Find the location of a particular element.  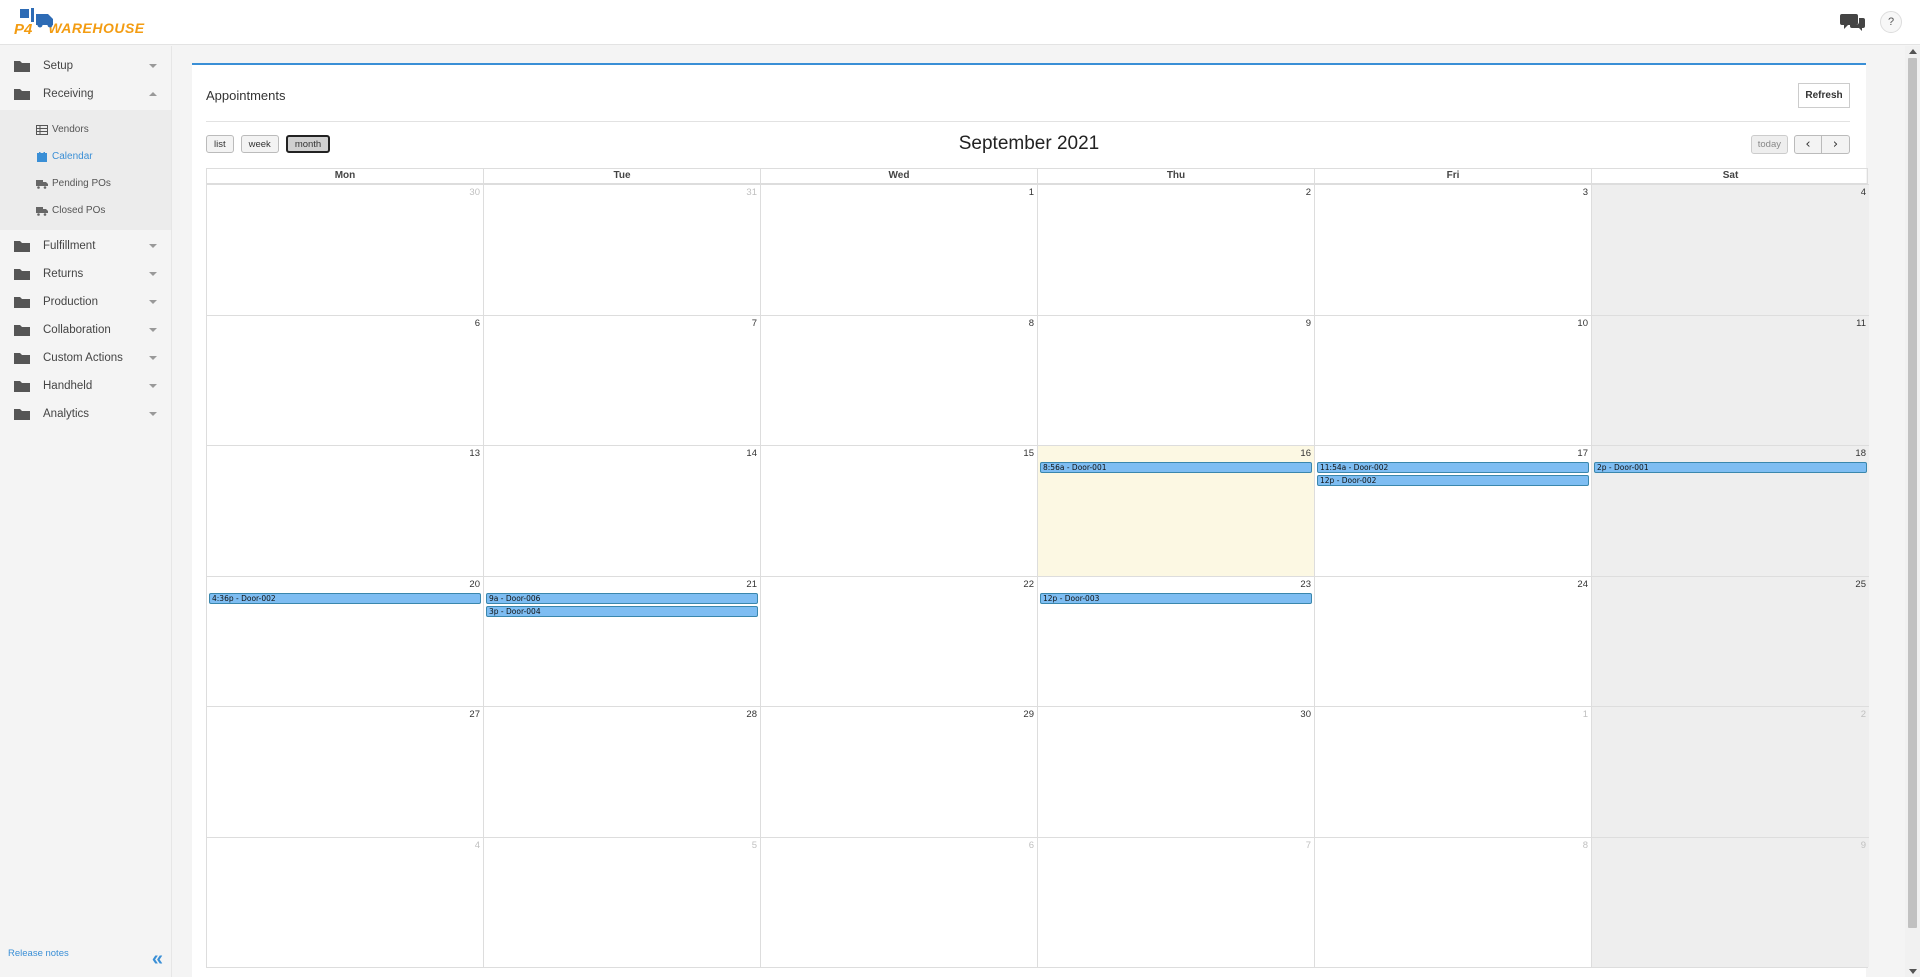

calendar-day-cell: 31 is located at coordinates (622, 249).